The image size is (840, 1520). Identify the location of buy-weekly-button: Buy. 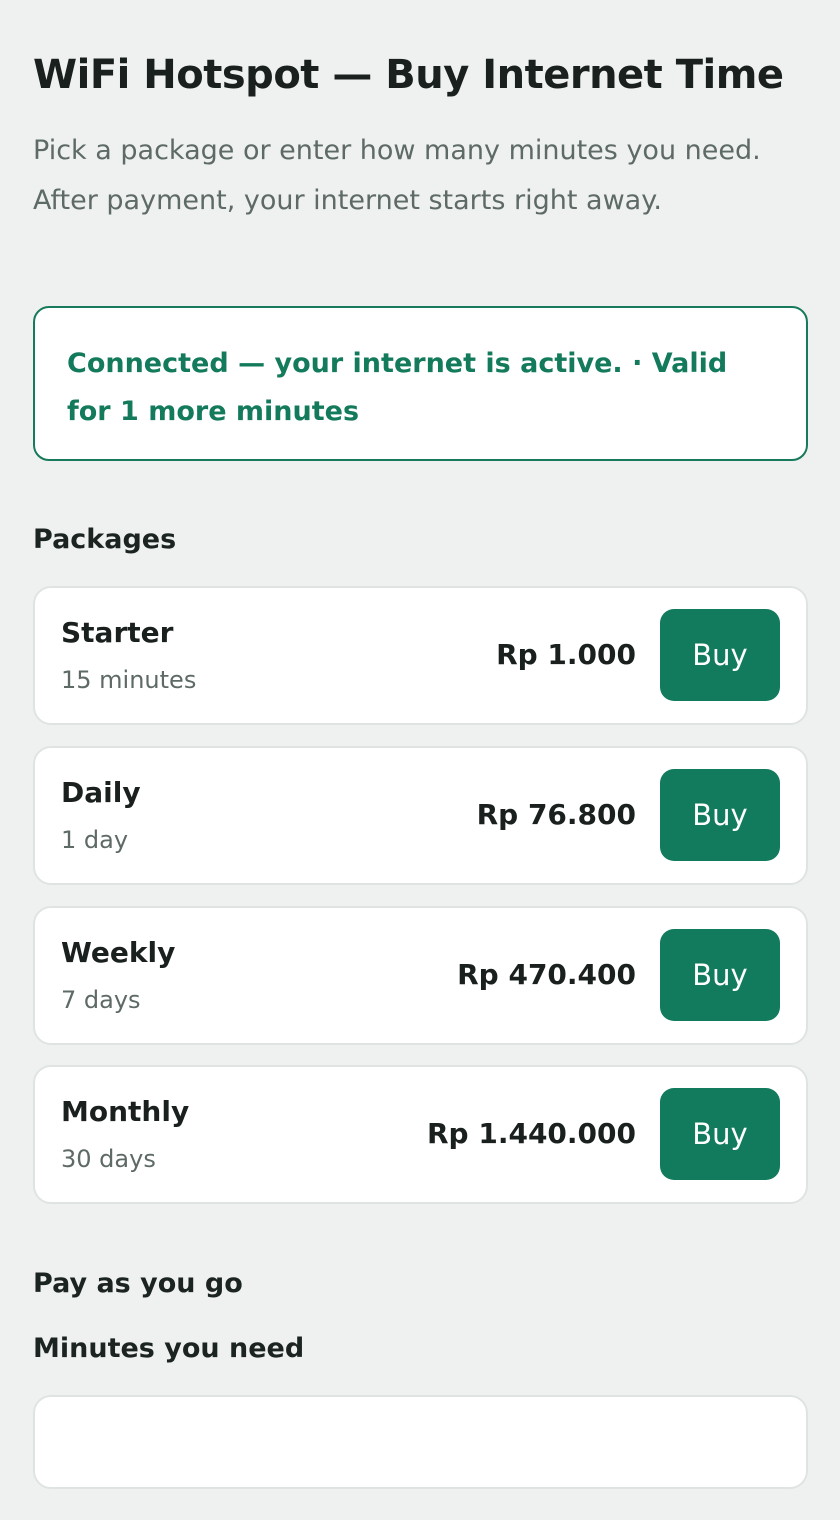
(720, 975).